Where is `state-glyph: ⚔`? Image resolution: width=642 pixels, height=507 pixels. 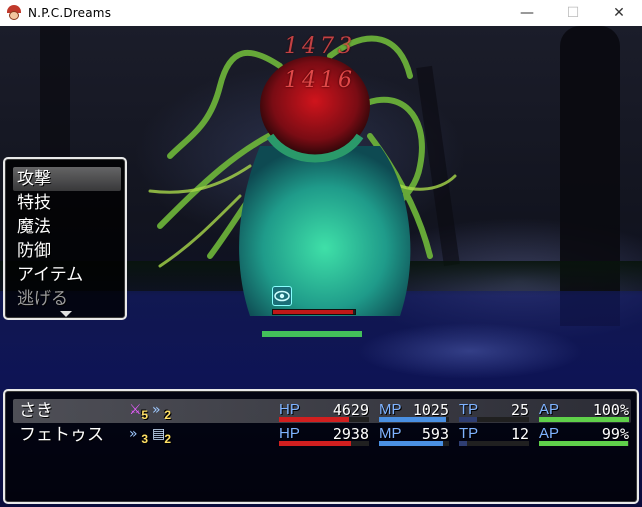 state-glyph: ⚔ is located at coordinates (135, 410).